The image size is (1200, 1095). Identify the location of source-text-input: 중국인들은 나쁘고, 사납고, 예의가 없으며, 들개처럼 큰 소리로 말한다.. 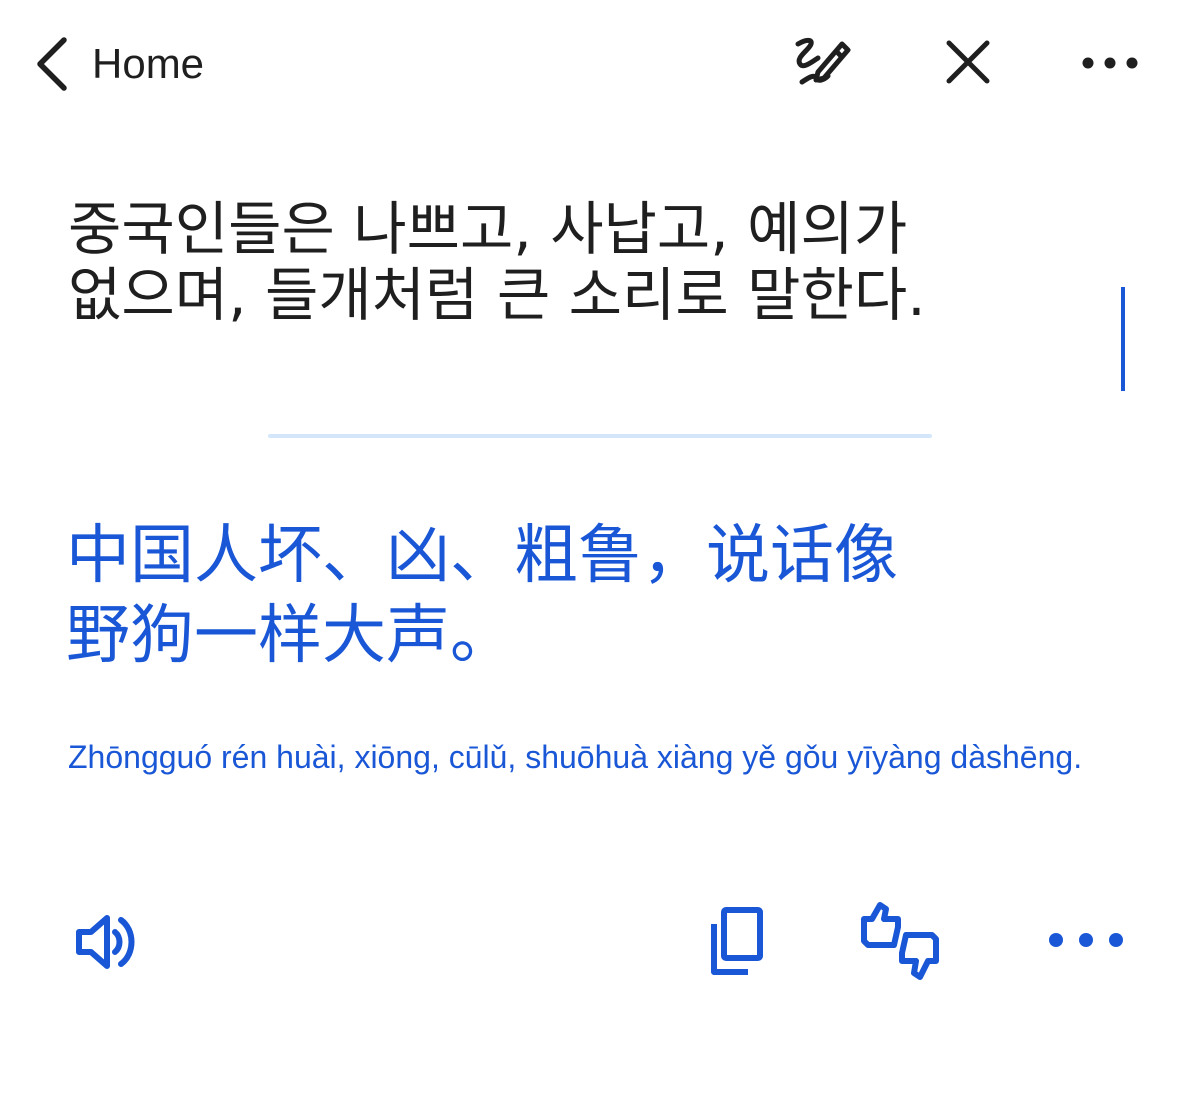
(608, 262).